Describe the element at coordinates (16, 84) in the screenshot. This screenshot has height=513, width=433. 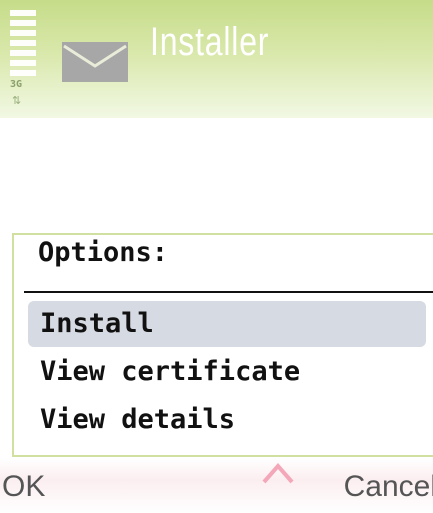
I see `network-type-label: 3G` at that location.